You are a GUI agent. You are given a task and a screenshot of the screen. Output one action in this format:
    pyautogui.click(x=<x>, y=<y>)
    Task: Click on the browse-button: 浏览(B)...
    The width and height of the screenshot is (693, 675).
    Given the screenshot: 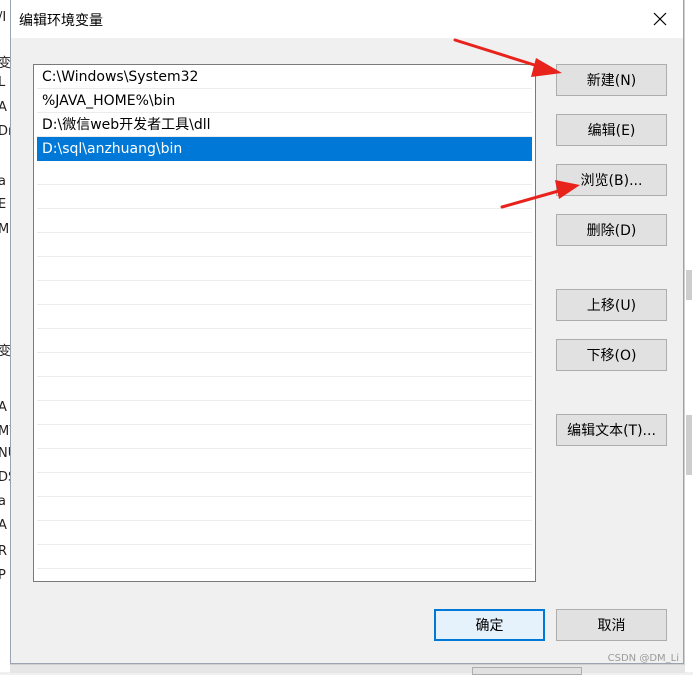 What is the action you would take?
    pyautogui.click(x=611, y=180)
    